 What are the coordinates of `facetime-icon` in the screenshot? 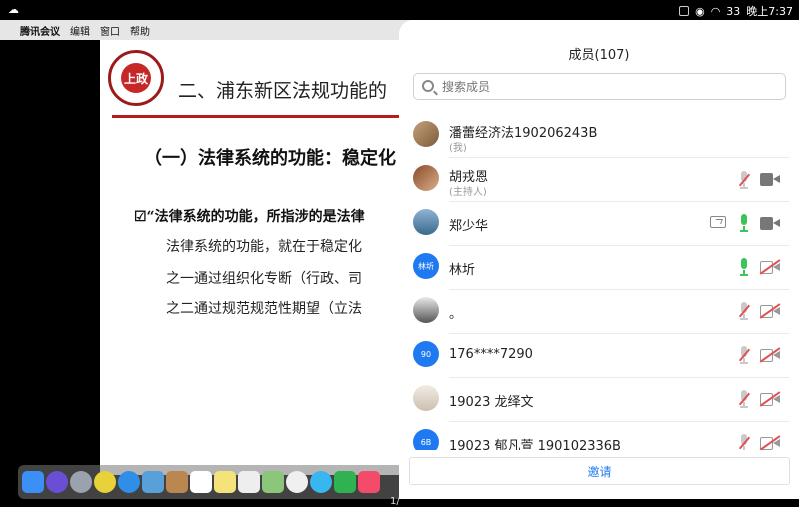 It's located at (345, 482).